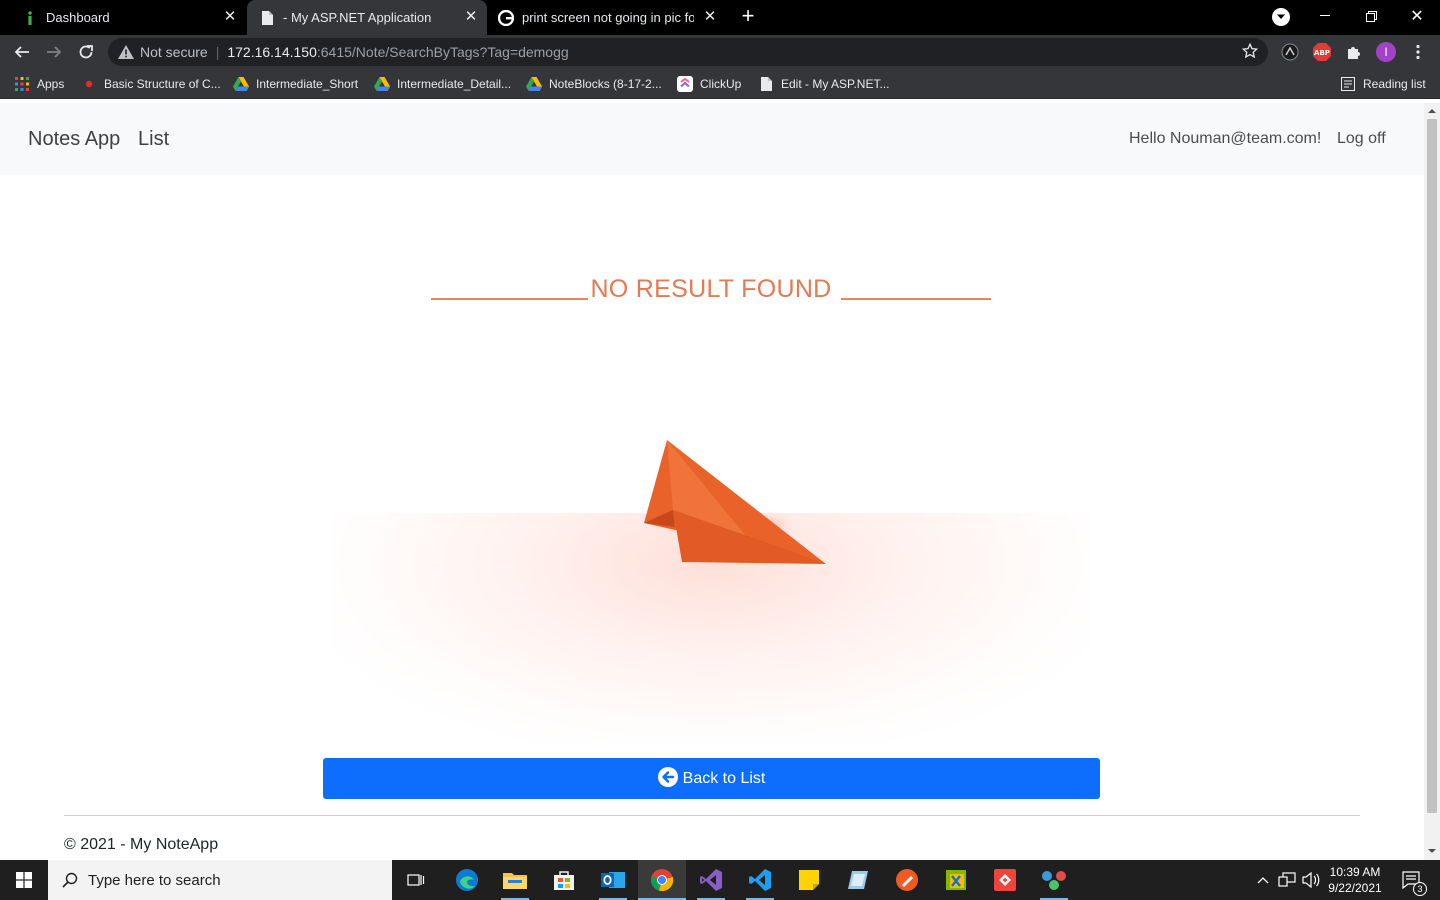  I want to click on back-nav-button, so click(22, 52).